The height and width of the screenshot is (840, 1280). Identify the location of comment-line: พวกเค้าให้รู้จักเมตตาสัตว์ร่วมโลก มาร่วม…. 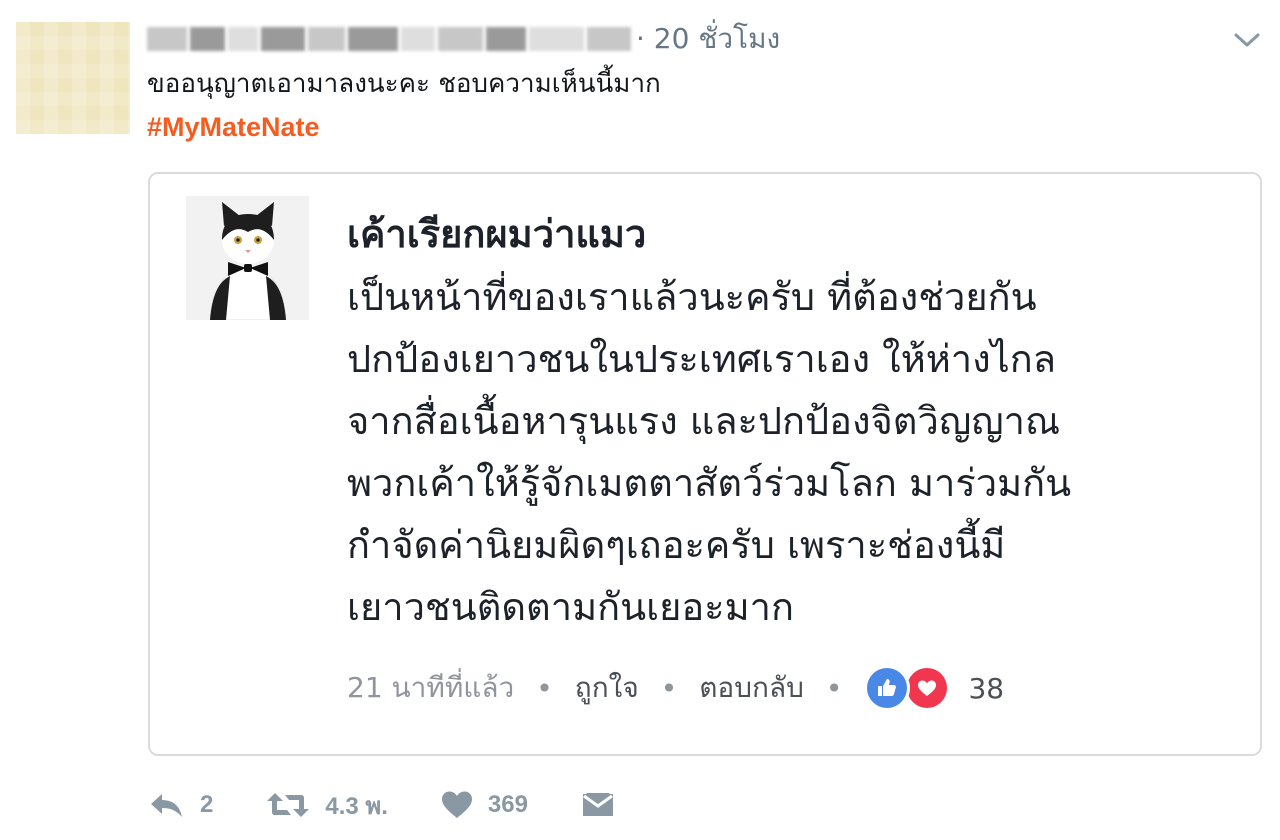
(709, 483).